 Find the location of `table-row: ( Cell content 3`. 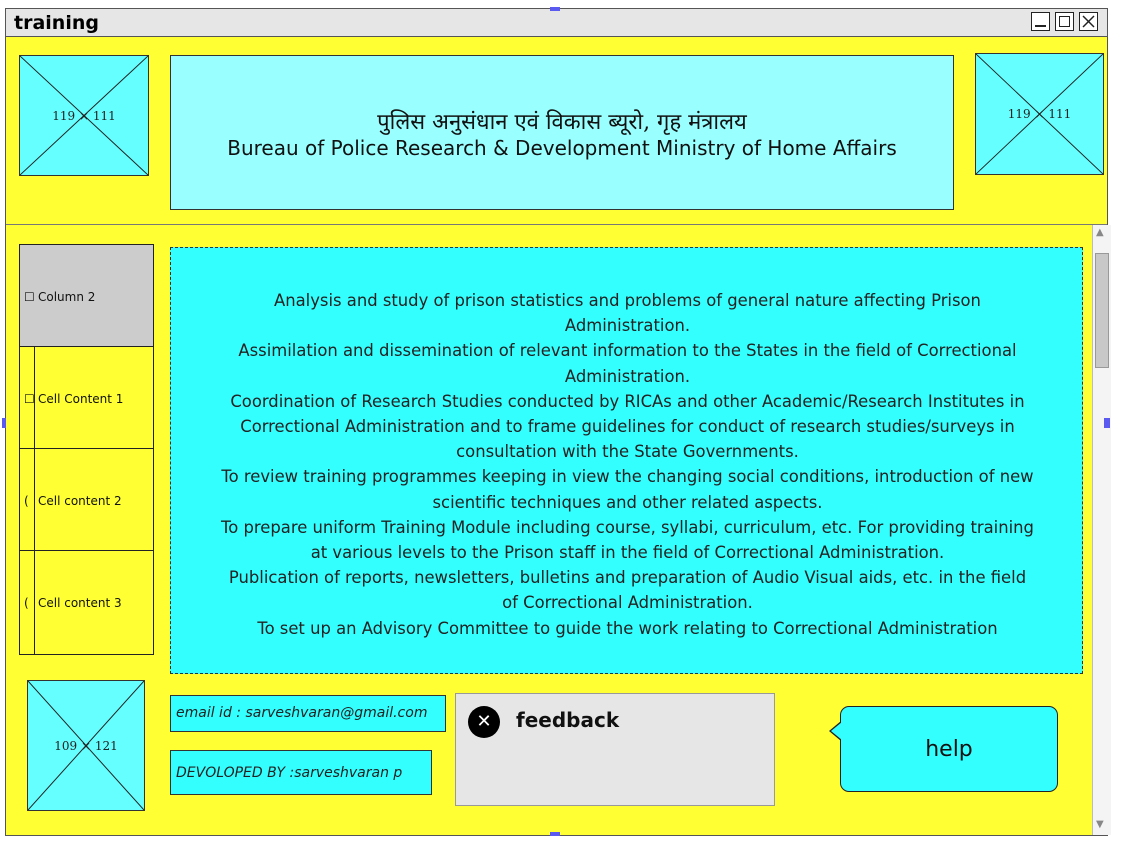

table-row: ( Cell content 3 is located at coordinates (86, 602).